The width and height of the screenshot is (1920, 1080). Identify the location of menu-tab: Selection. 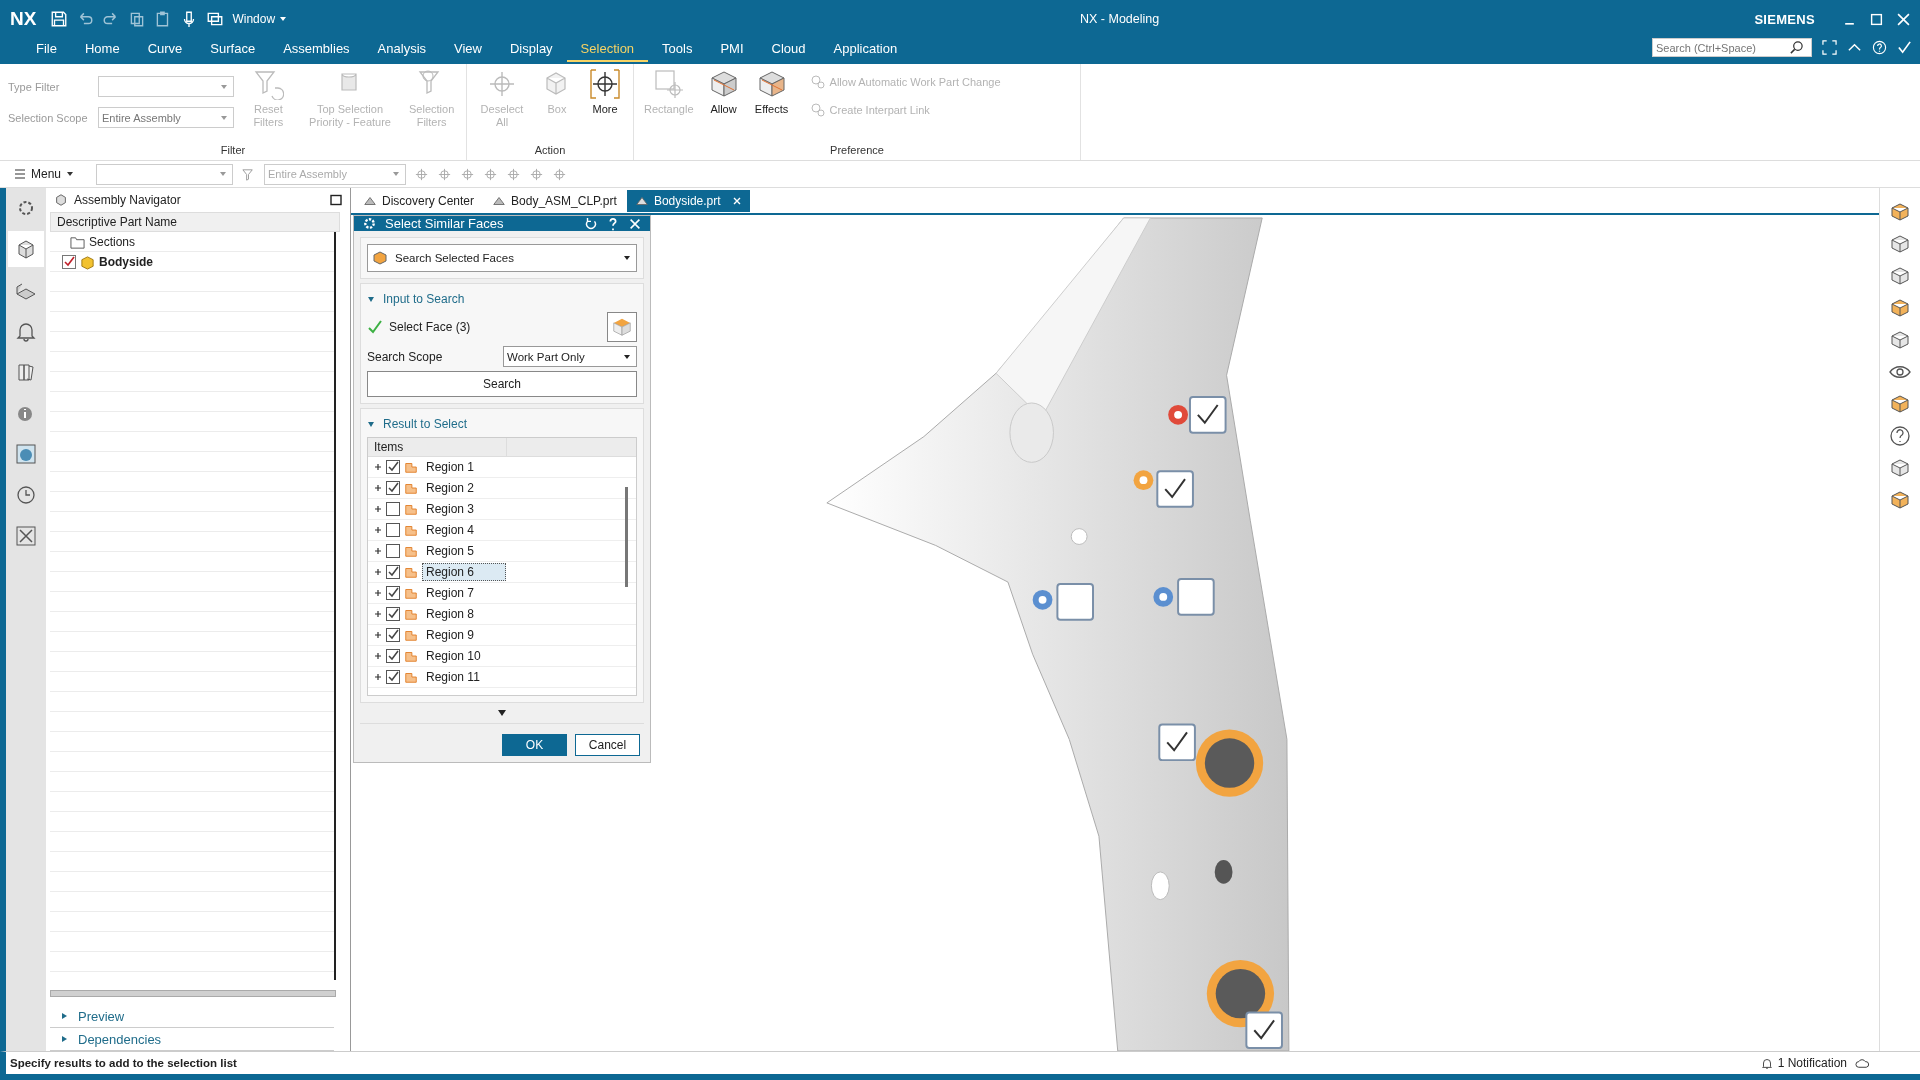
(607, 50).